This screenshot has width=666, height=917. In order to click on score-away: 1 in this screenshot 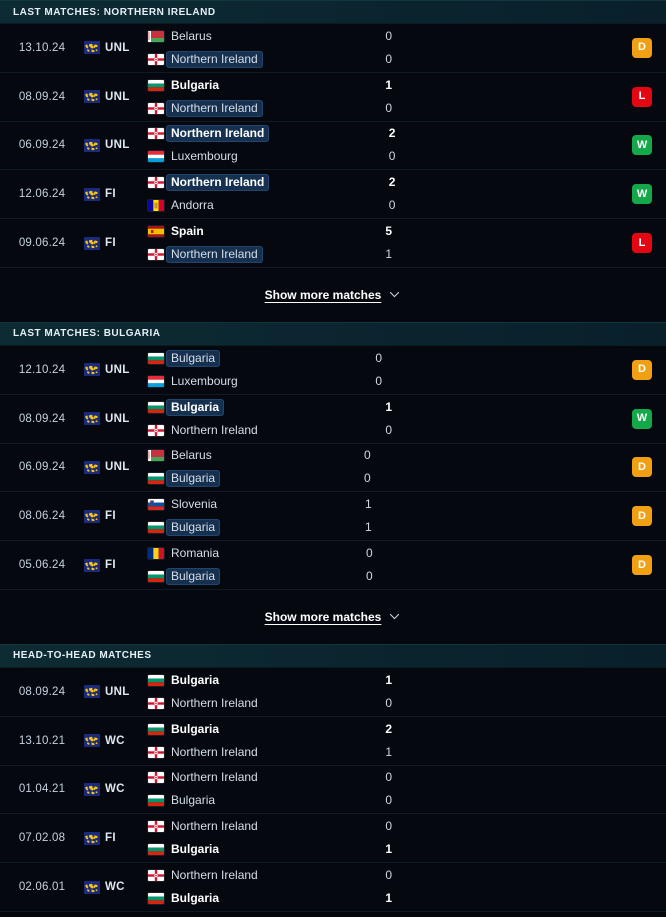, I will do `click(389, 254)`.